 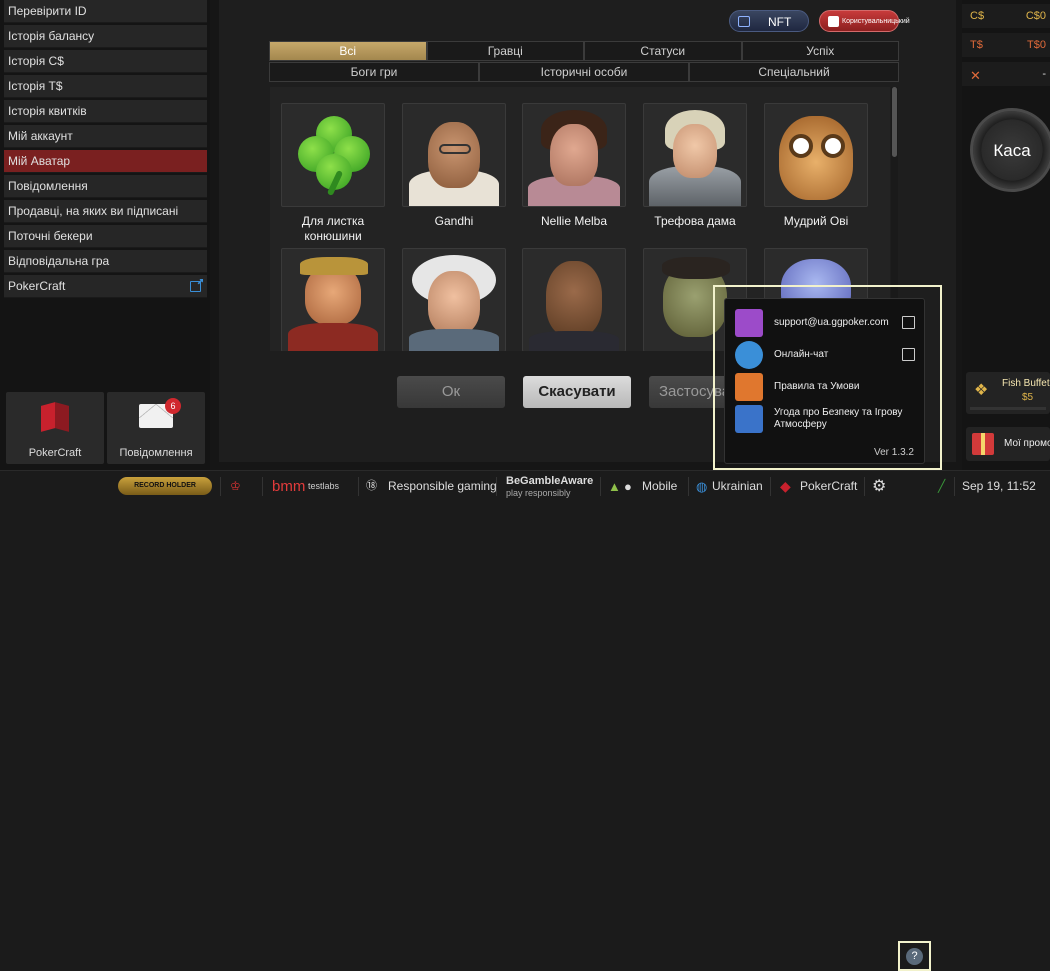 What do you see at coordinates (820, 51) in the screenshot?
I see `tab-achievements: Успіх` at bounding box center [820, 51].